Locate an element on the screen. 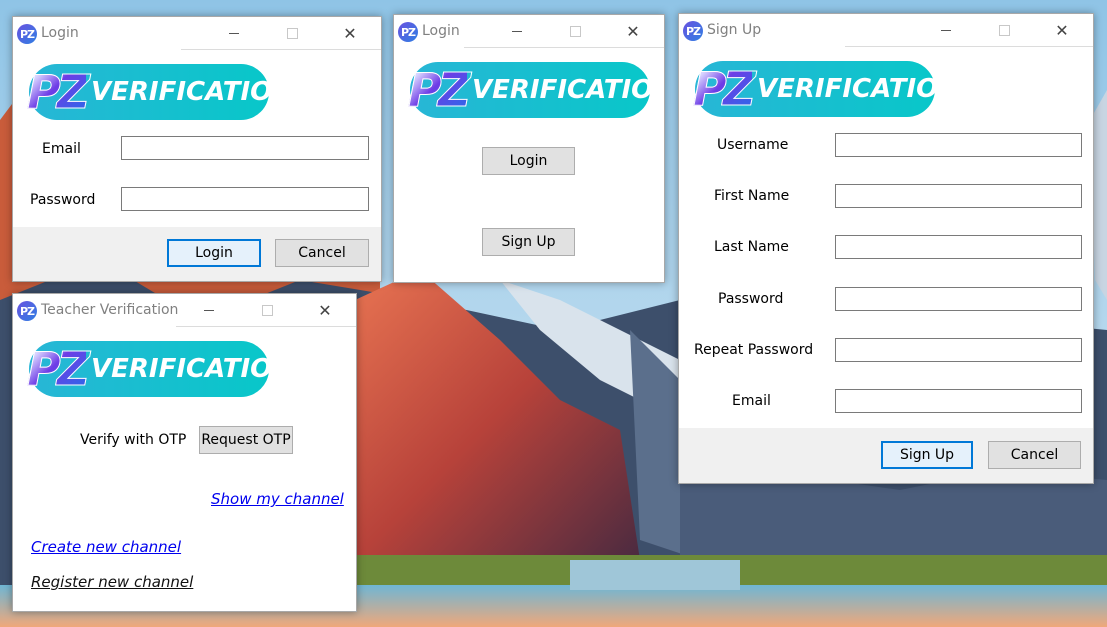 This screenshot has width=1107, height=627. create-new-channel-link: Create new channel is located at coordinates (106, 547).